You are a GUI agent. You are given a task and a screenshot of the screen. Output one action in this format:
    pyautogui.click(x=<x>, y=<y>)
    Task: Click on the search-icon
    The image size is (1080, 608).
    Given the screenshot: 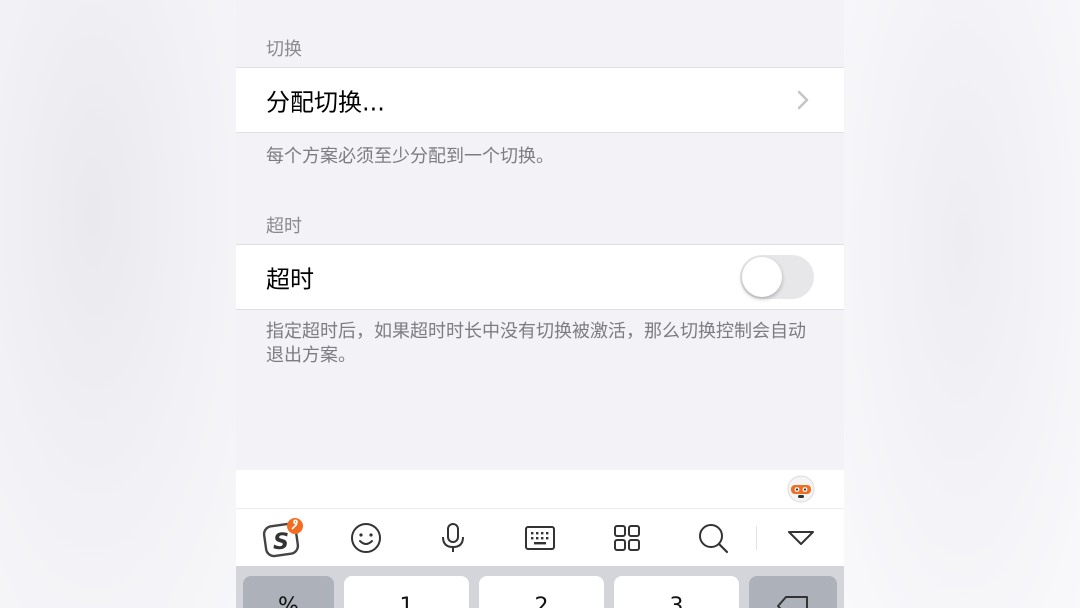 What is the action you would take?
    pyautogui.click(x=713, y=538)
    